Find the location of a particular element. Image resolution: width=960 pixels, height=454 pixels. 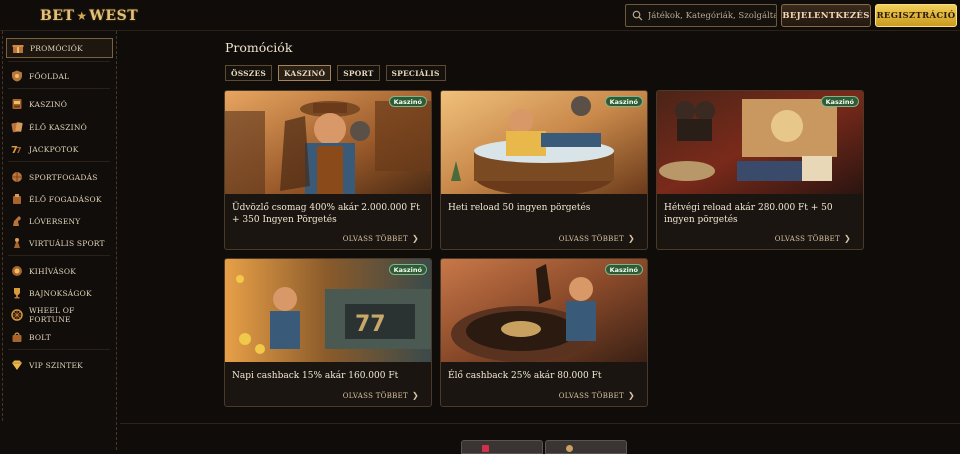

slot-icon is located at coordinates (485, 448).